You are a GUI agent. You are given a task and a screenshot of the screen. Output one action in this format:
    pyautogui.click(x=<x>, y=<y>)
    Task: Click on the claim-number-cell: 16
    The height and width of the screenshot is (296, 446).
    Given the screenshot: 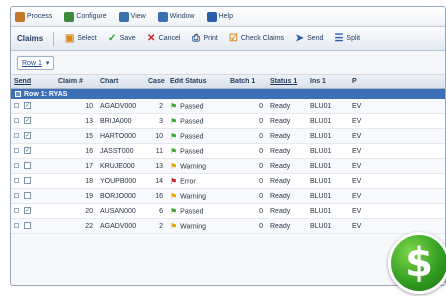 What is the action you would take?
    pyautogui.click(x=89, y=151)
    